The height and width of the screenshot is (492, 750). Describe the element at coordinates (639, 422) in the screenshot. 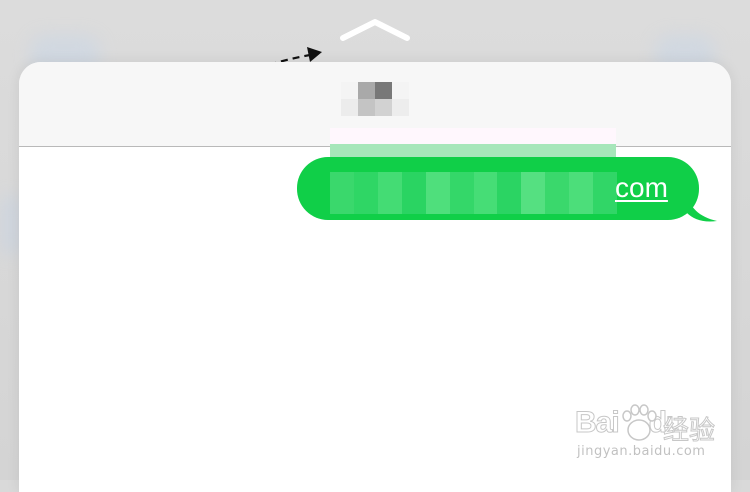

I see `paw-icon` at that location.